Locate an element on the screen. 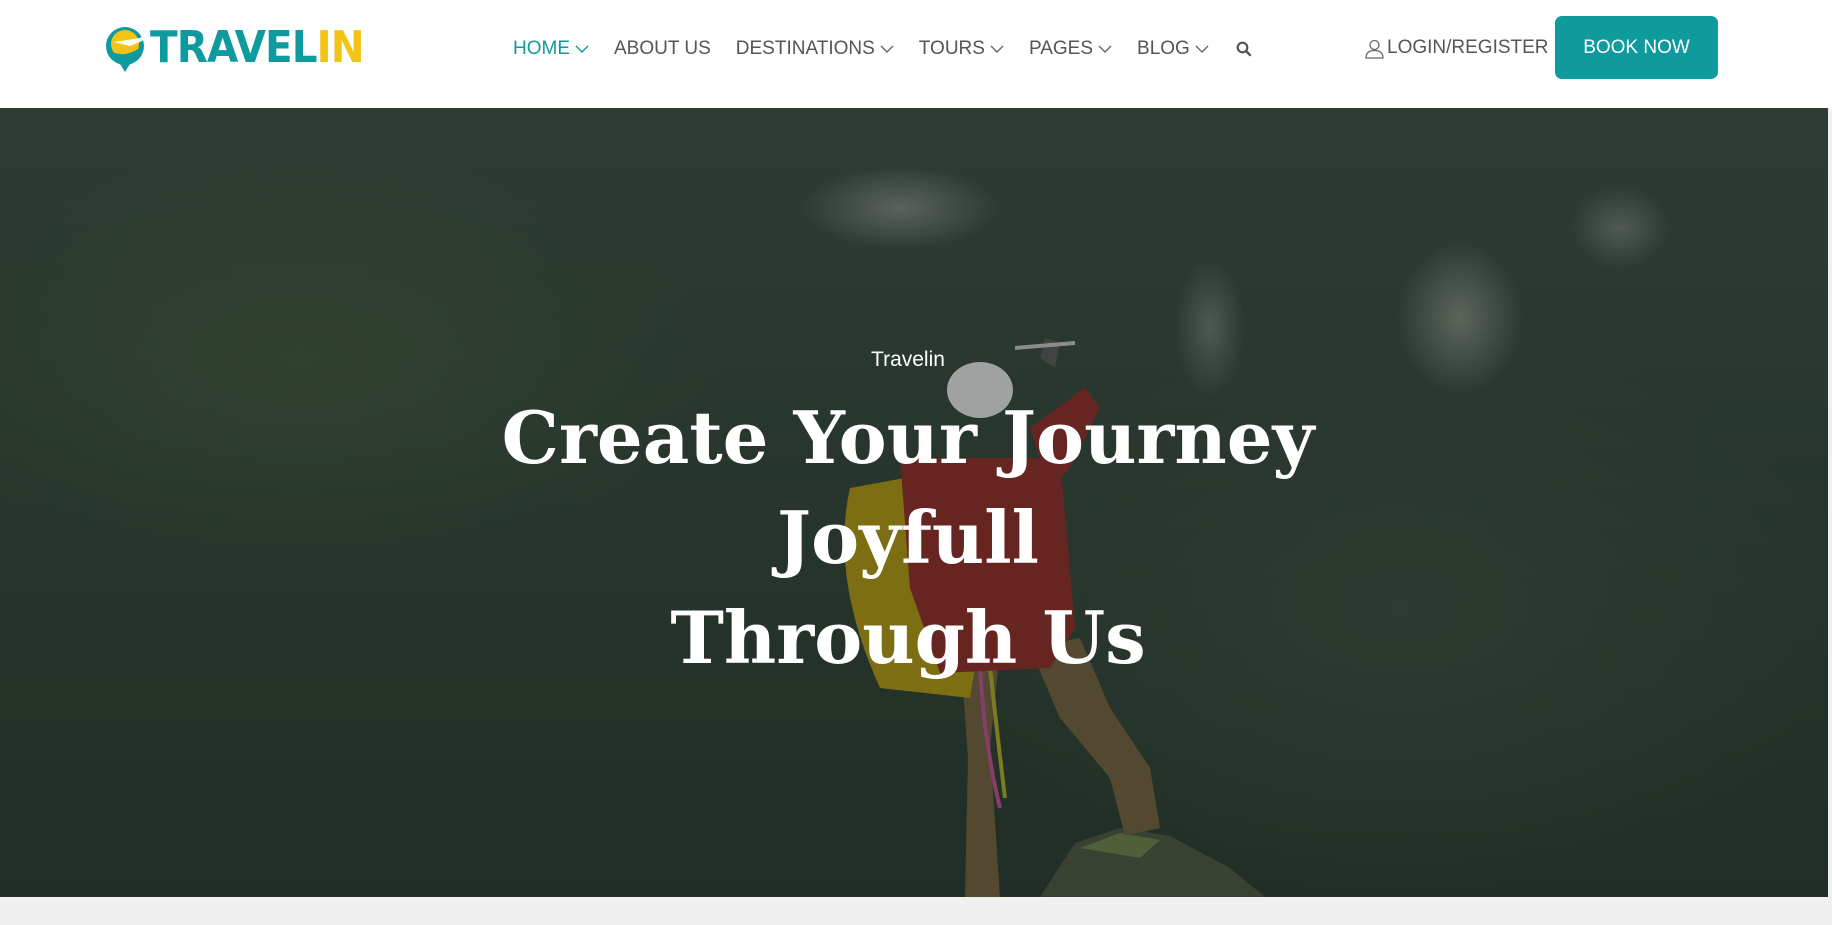  globe-plane-logo-icon is located at coordinates (126, 49).